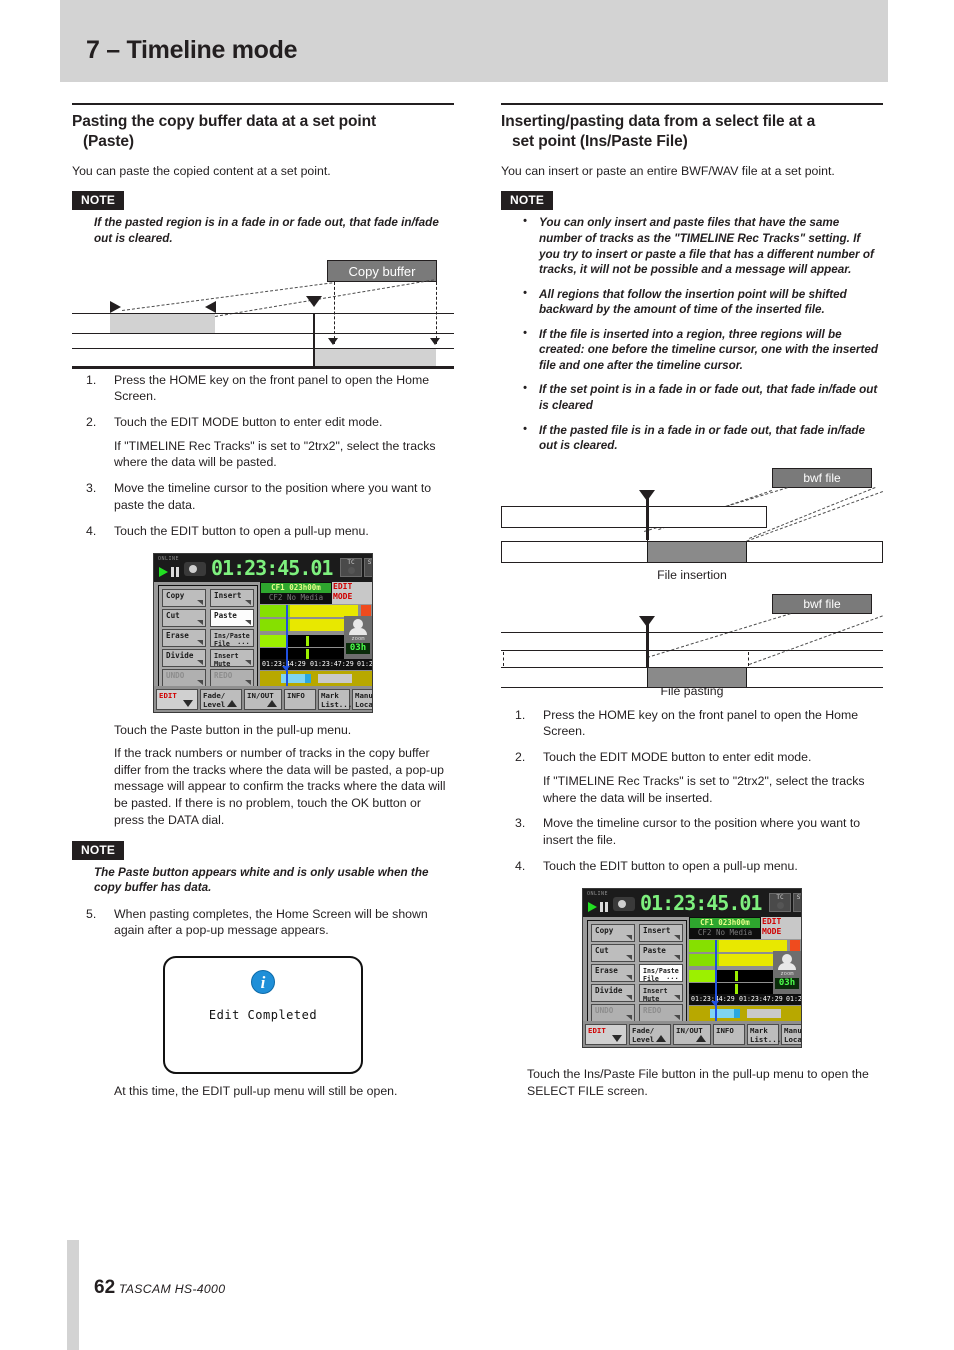 This screenshot has height=1350, width=954. I want to click on time-mark-3: 01:2, so click(365, 664).